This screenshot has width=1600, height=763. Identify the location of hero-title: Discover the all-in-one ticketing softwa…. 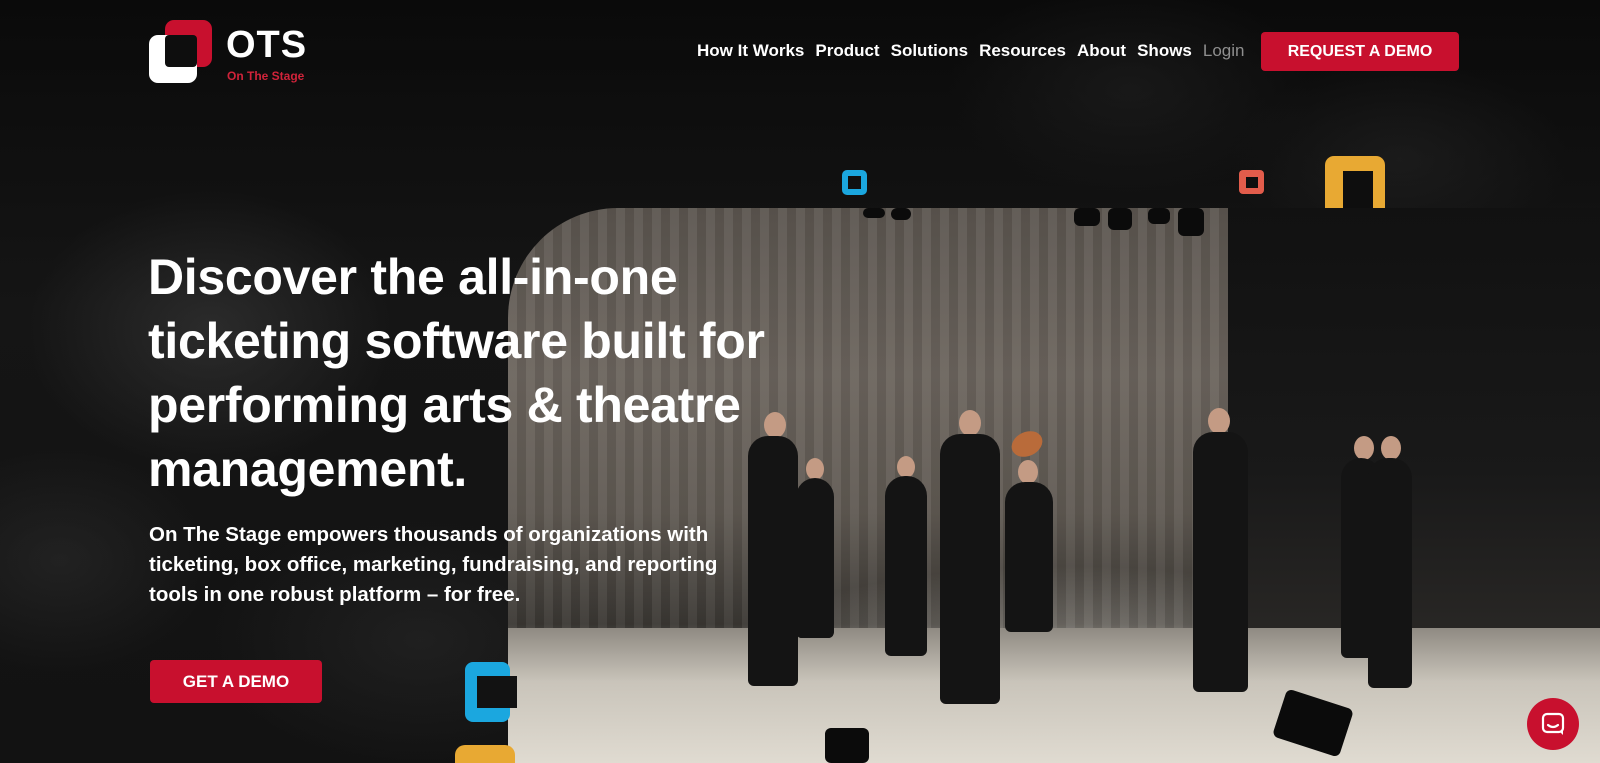
(456, 373).